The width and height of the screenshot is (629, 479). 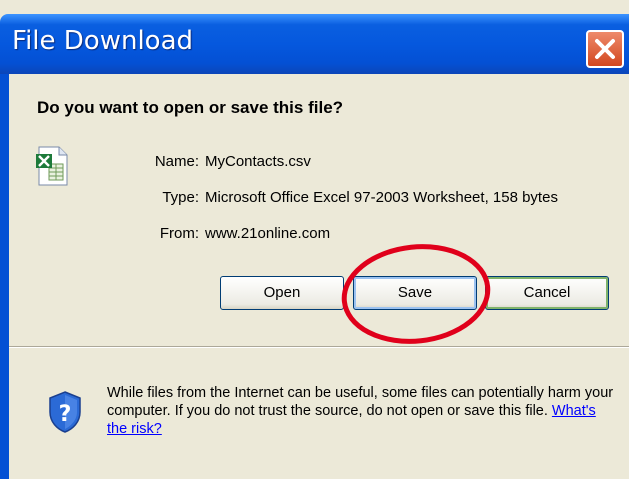 I want to click on shield-question-icon: ?, so click(x=65, y=412).